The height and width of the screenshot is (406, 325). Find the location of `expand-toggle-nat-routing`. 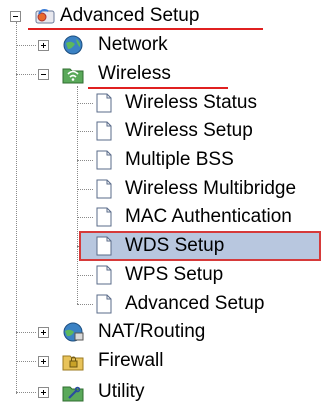

expand-toggle-nat-routing is located at coordinates (43, 332).